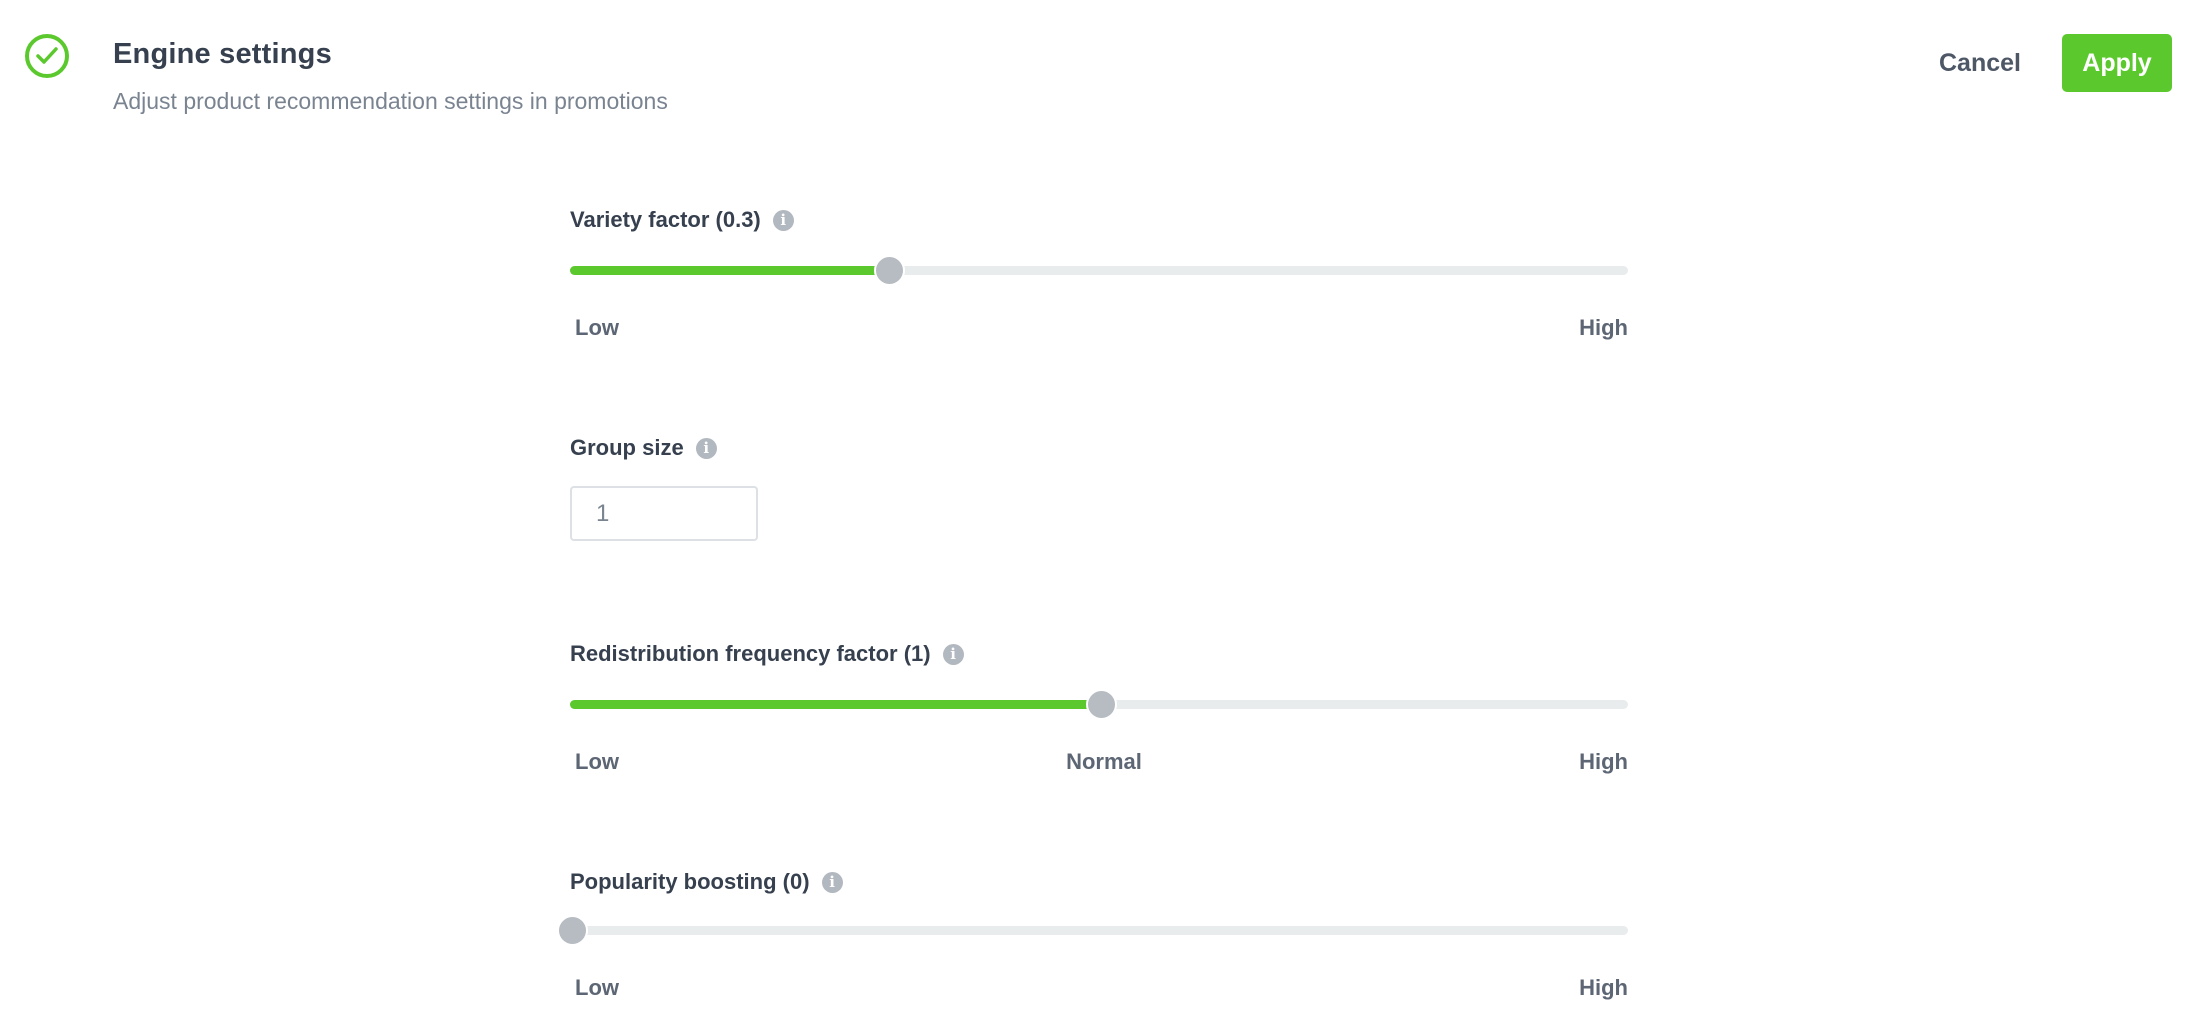 This screenshot has width=2194, height=1020. I want to click on redistribution-factor-label-text: Redistribution frequency factor (1), so click(750, 653).